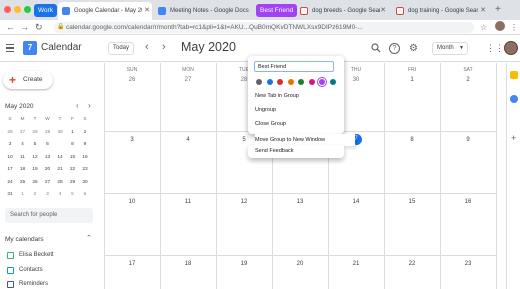 This screenshot has height=289, width=520. Describe the element at coordinates (513, 138) in the screenshot. I see `add-addon-icon: +` at that location.